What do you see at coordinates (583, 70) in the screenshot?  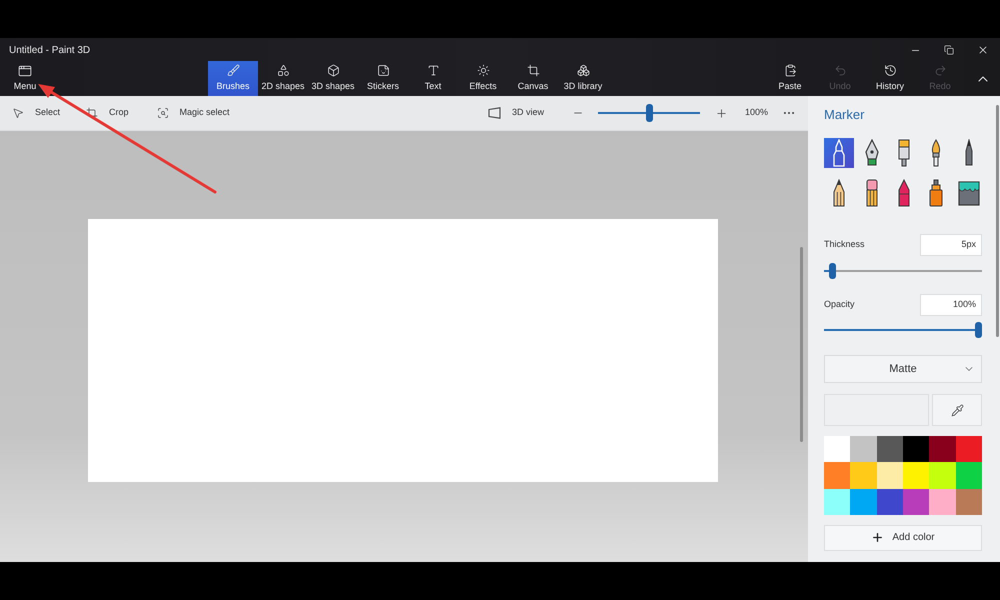 I see `cubes-icon` at bounding box center [583, 70].